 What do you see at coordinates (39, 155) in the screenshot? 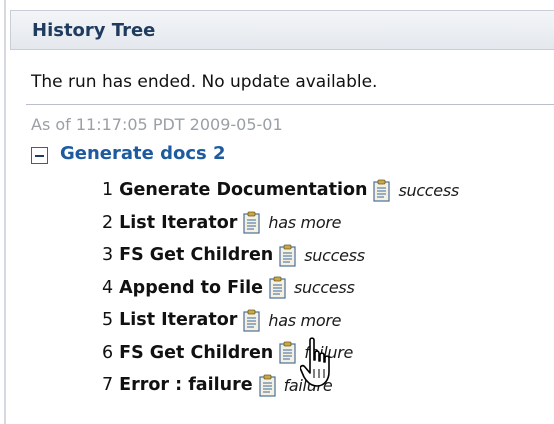
I see `collapse-minus-icon` at bounding box center [39, 155].